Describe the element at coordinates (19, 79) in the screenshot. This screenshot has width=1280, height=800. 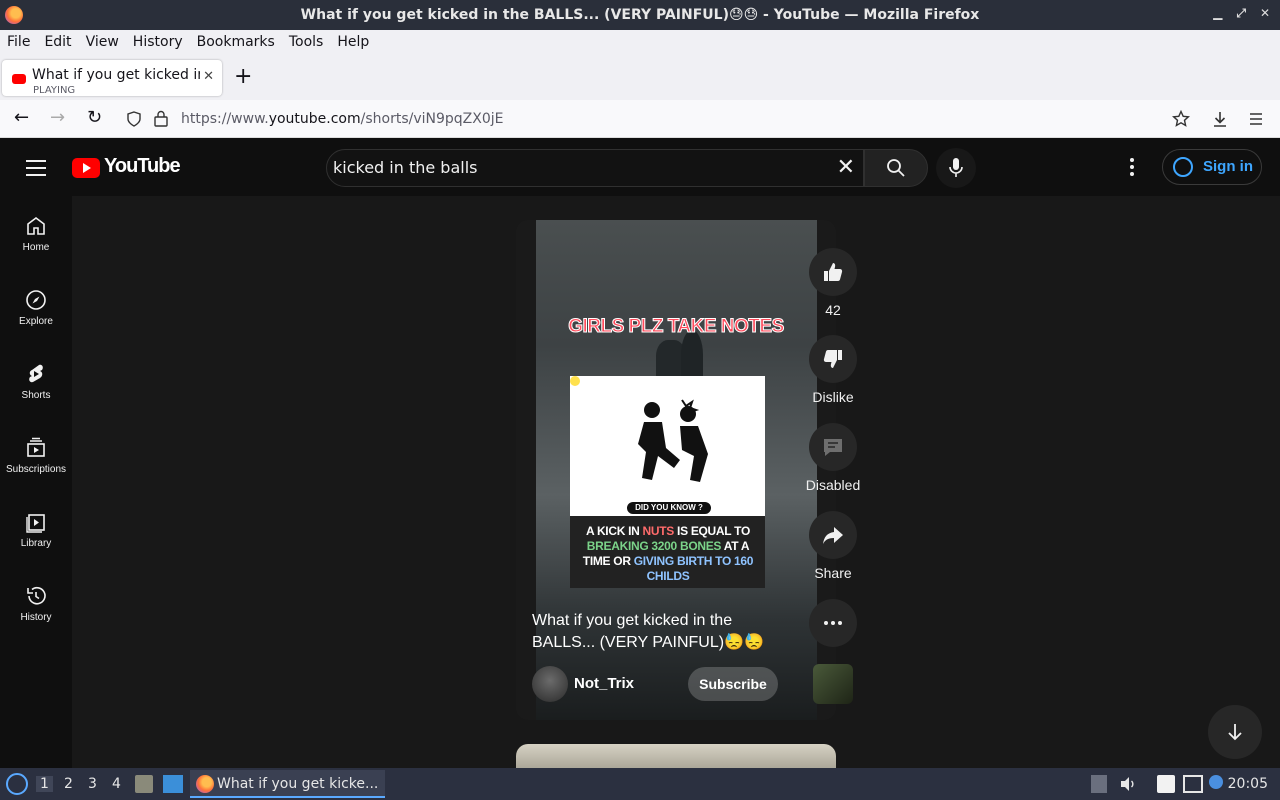
I see `youtube-favicon-icon` at that location.